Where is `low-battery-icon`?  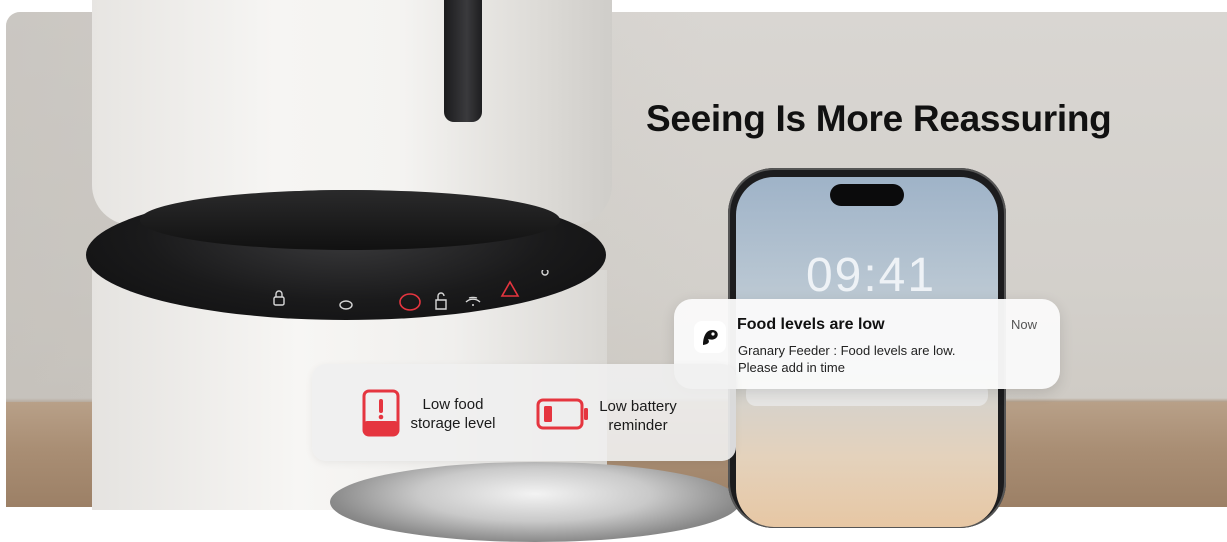 low-battery-icon is located at coordinates (562, 414).